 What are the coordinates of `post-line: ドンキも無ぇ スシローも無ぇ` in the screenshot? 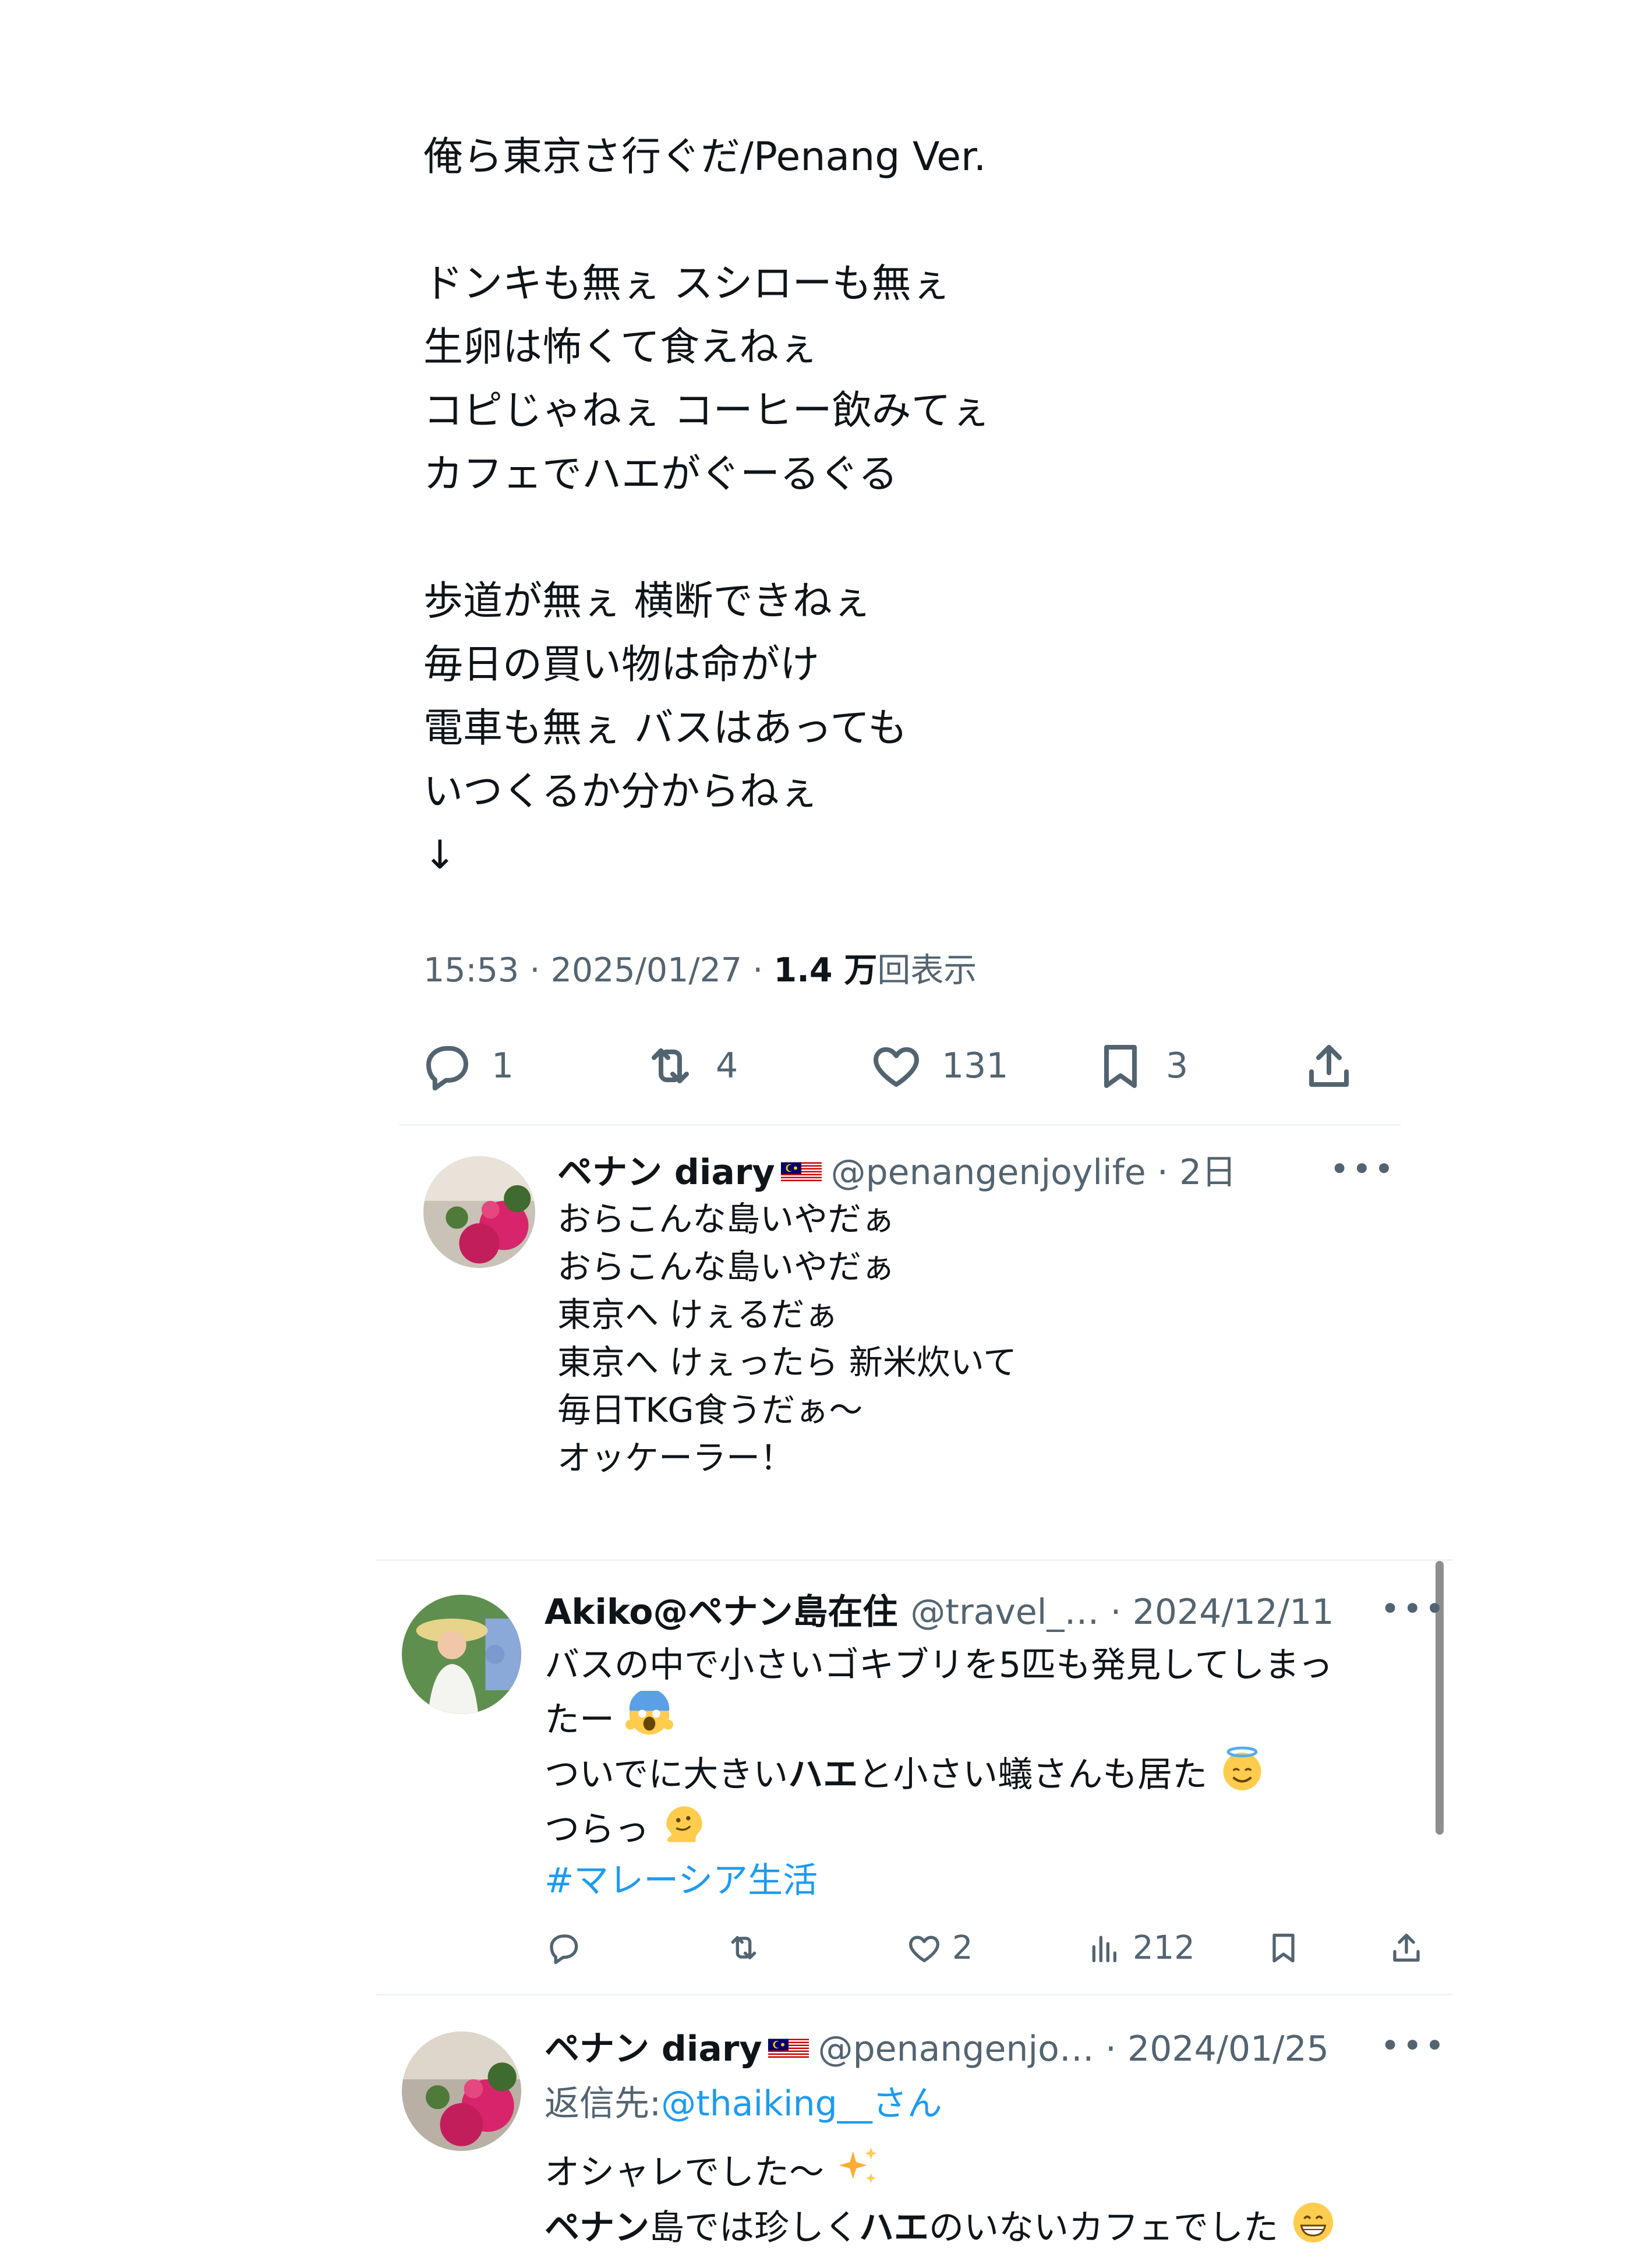 It's located at (687, 284).